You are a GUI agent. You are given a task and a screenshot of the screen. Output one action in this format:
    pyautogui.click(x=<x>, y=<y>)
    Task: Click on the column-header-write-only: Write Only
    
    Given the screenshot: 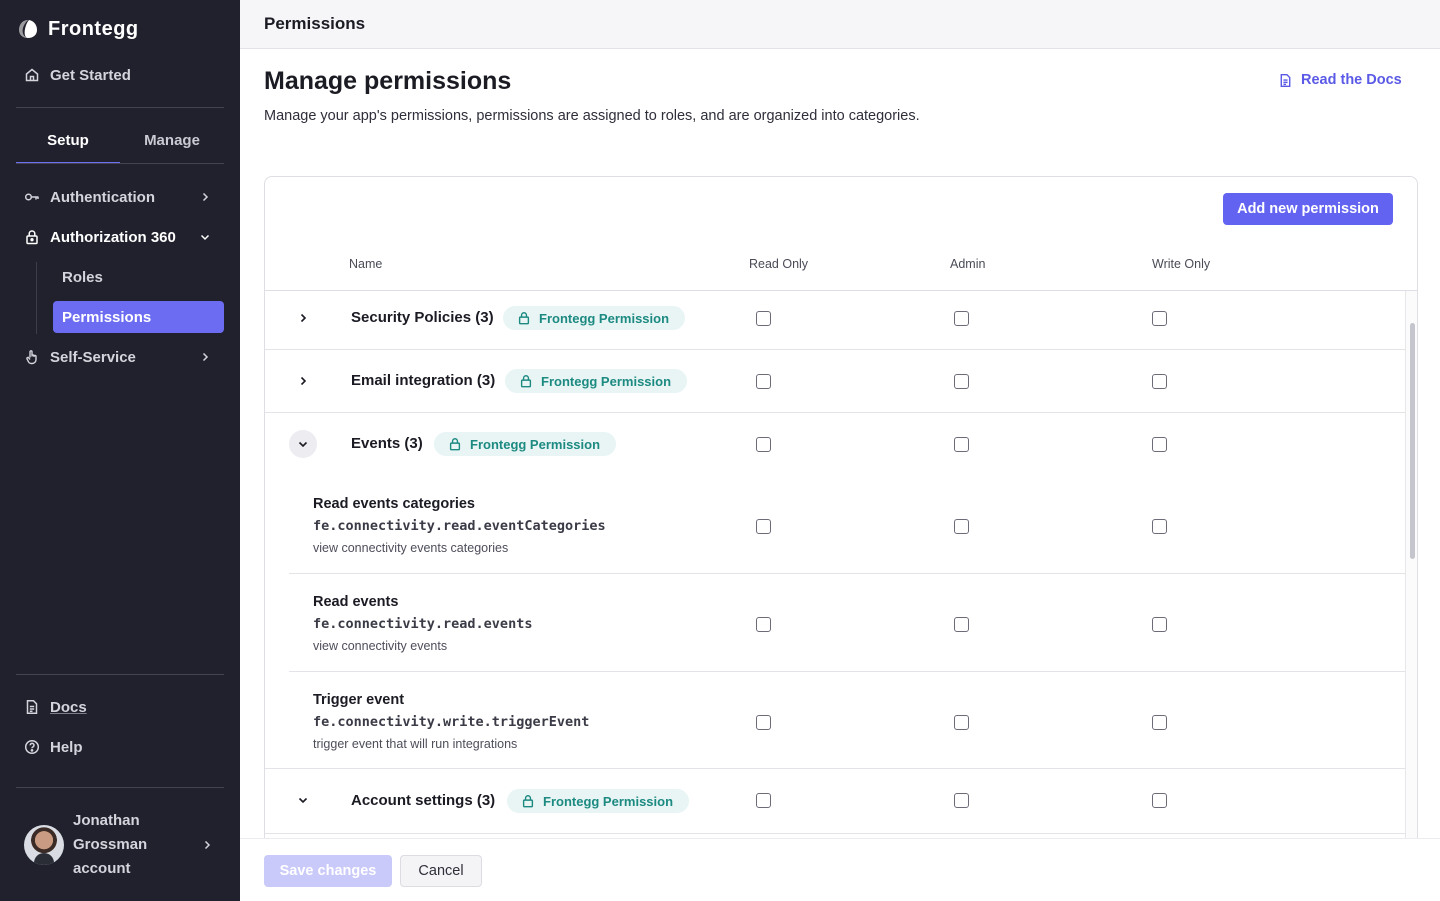 What is the action you would take?
    pyautogui.click(x=1181, y=264)
    